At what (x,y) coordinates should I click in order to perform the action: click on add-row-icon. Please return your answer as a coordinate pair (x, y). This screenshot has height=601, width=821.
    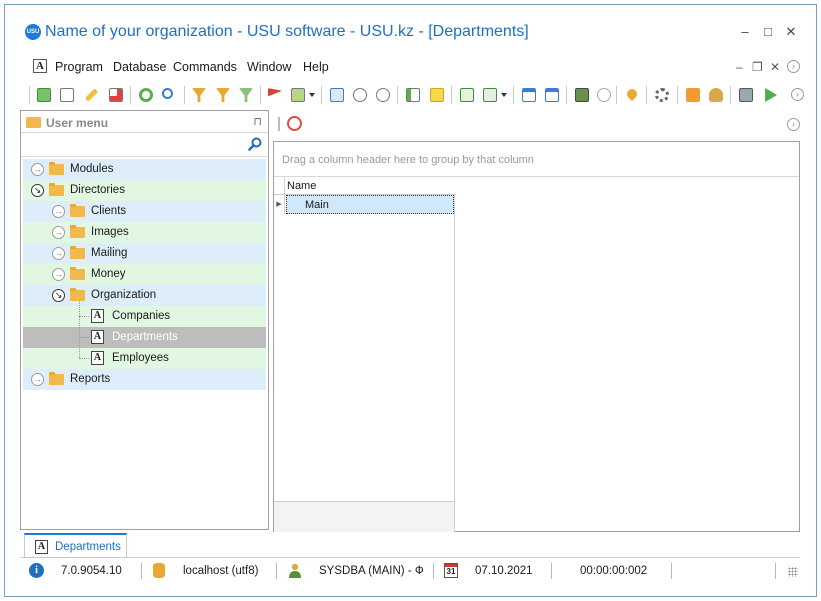
    Looking at the image, I should click on (413, 95).